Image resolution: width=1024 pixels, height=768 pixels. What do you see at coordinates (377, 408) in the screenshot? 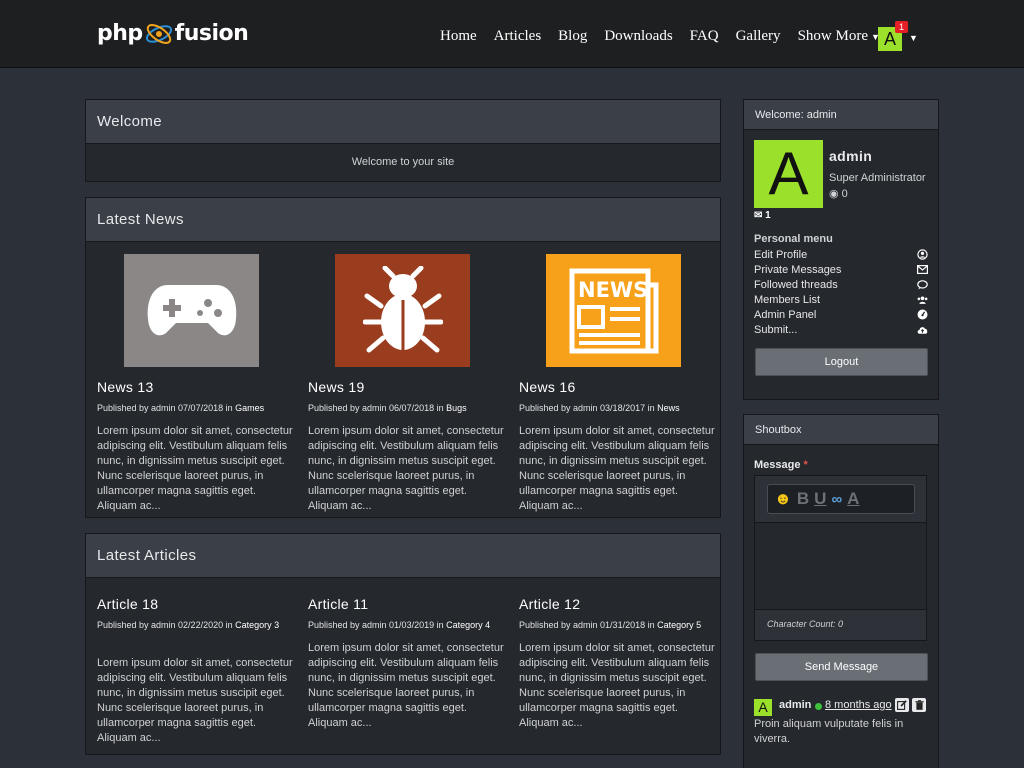
I see `news-byline: Published by admin 06/07/2018 in` at bounding box center [377, 408].